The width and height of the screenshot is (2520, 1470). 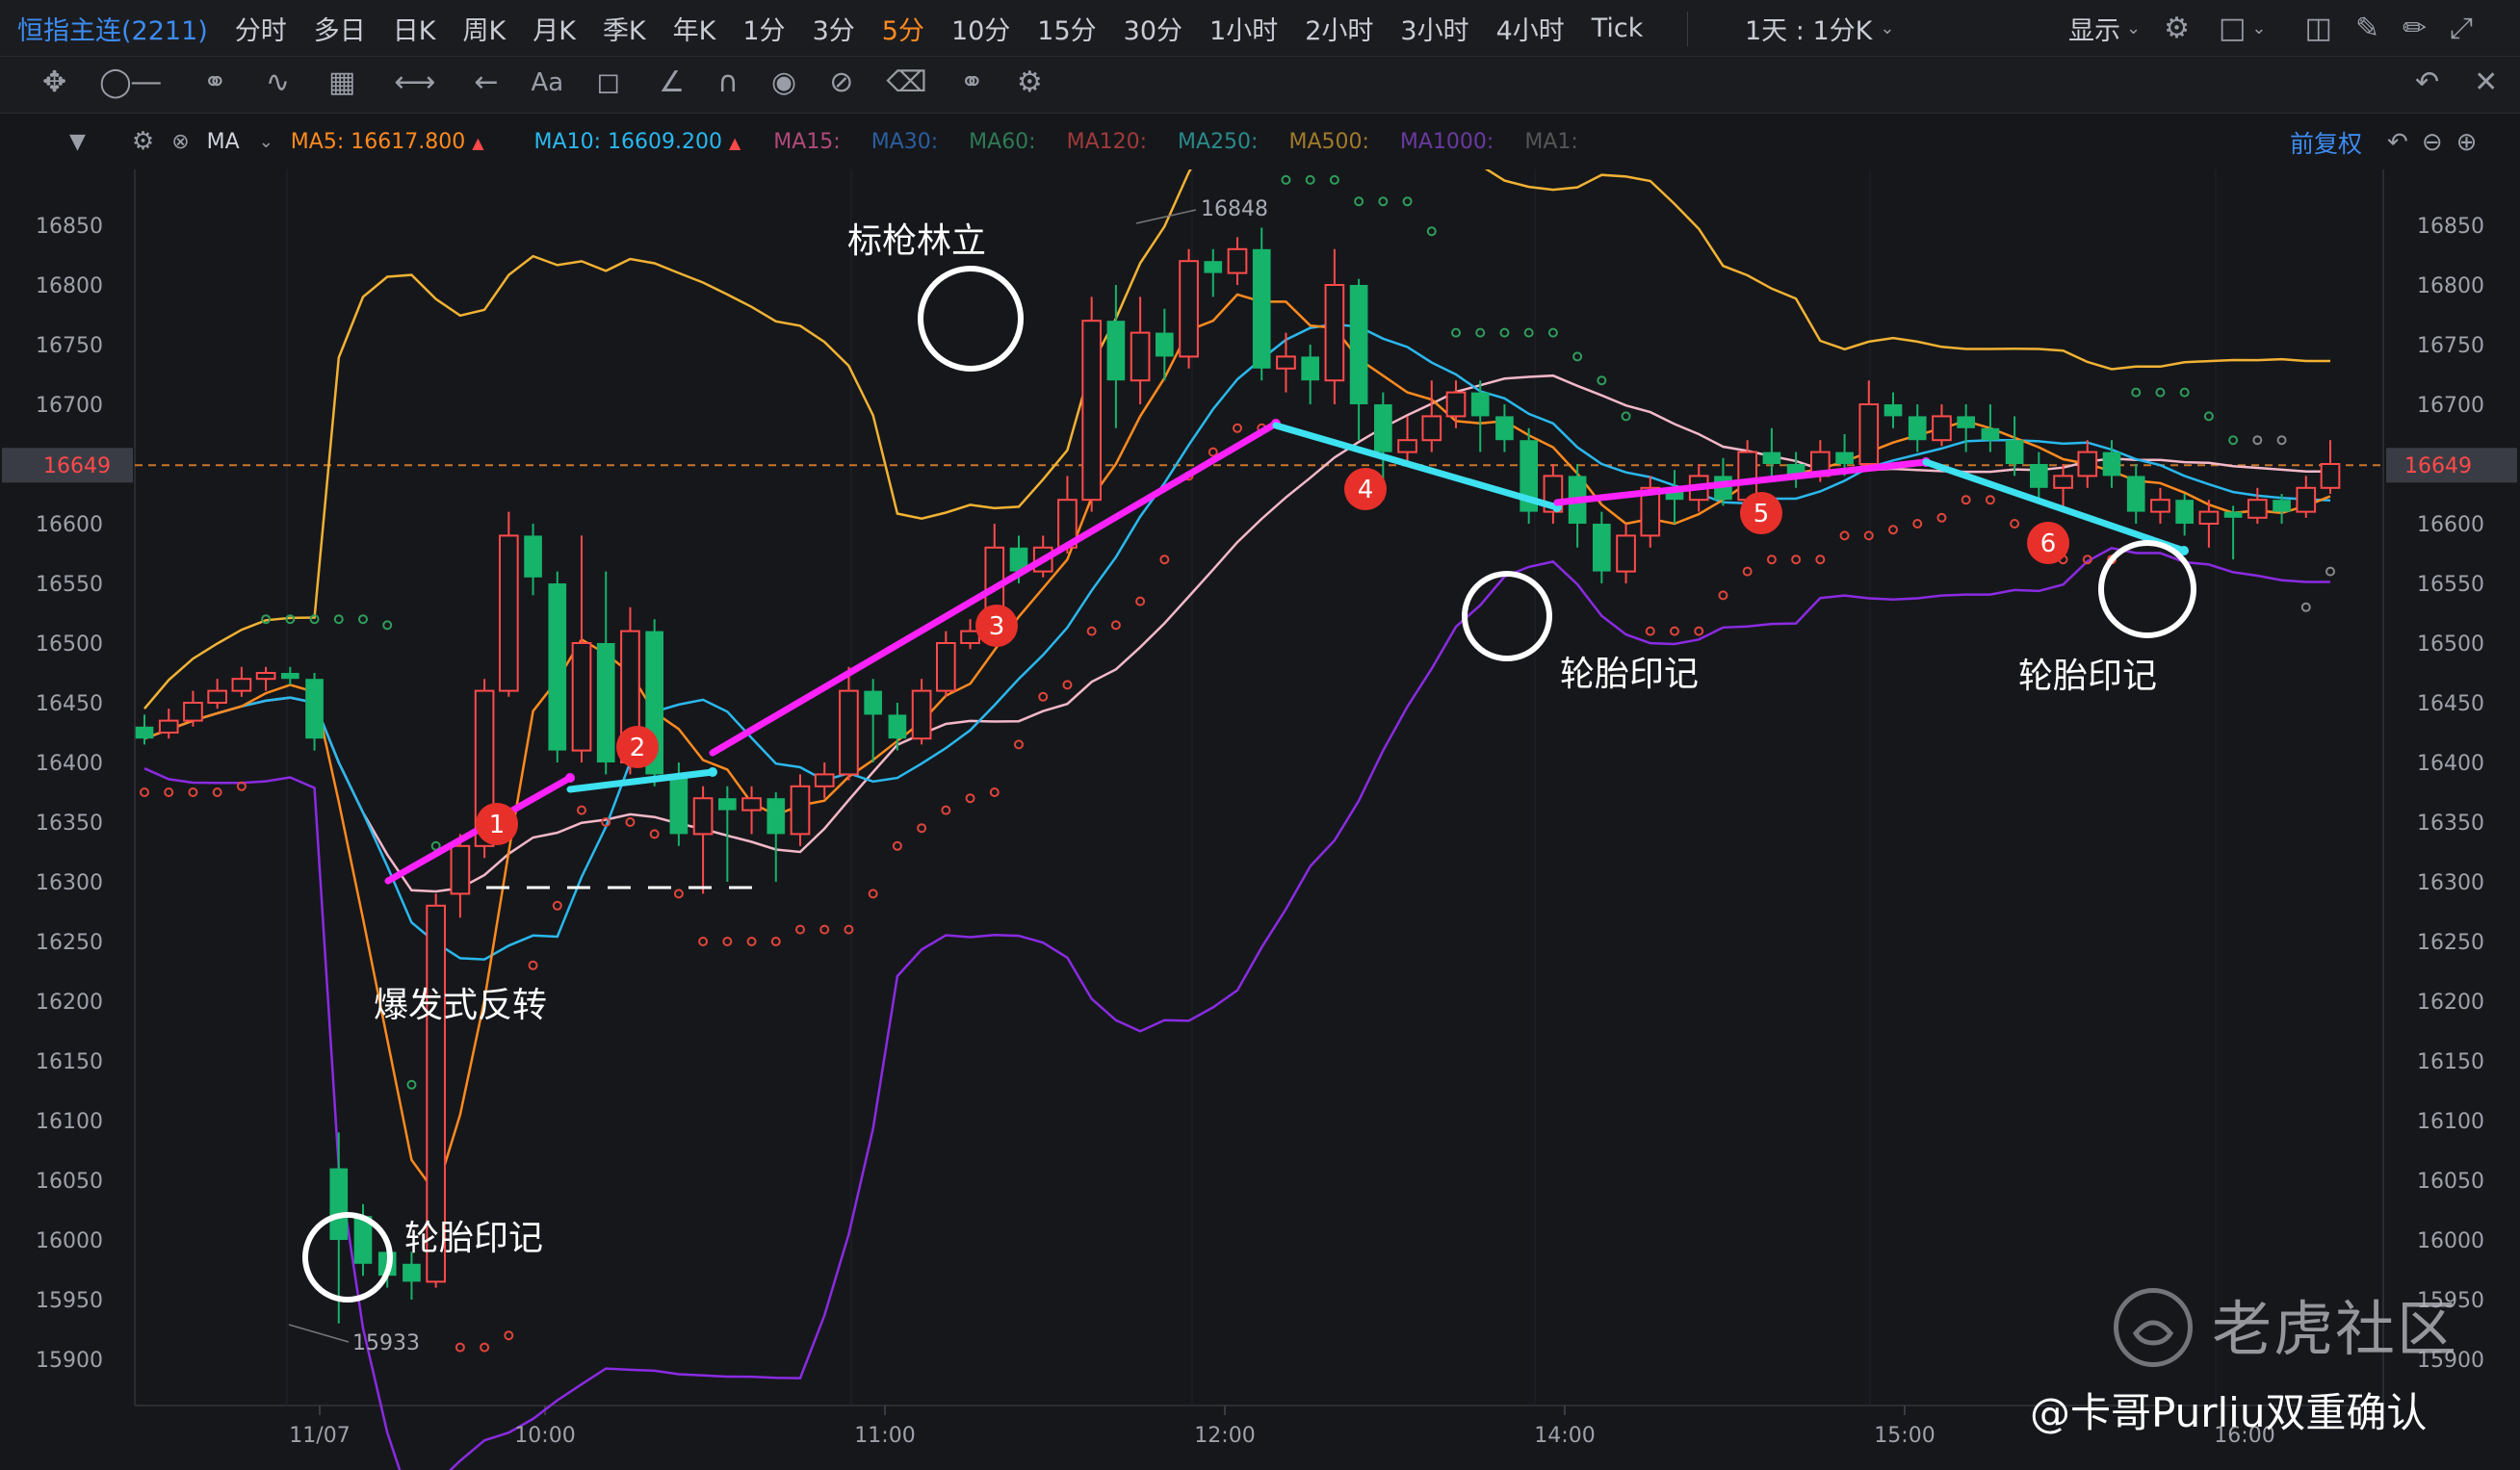 What do you see at coordinates (548, 82) in the screenshot?
I see `text-tool-icon: Aa` at bounding box center [548, 82].